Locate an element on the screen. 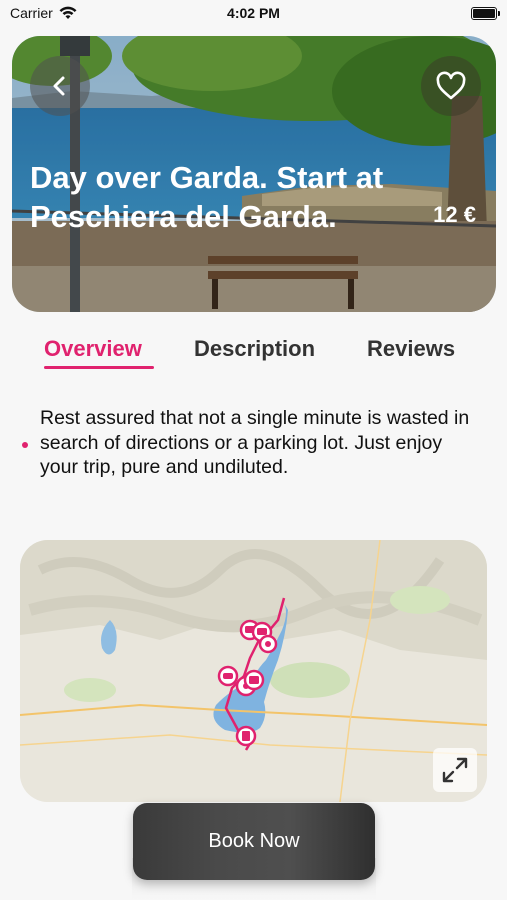  map-pin-car is located at coordinates (228, 676).